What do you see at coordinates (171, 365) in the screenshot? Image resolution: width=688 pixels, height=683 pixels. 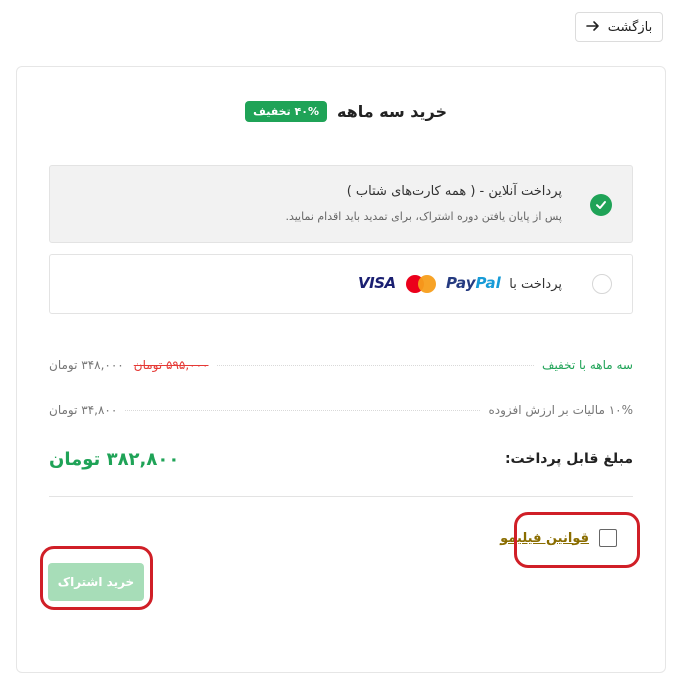 I see `old-price: ۵۹۵,۰۰۰ تومان` at bounding box center [171, 365].